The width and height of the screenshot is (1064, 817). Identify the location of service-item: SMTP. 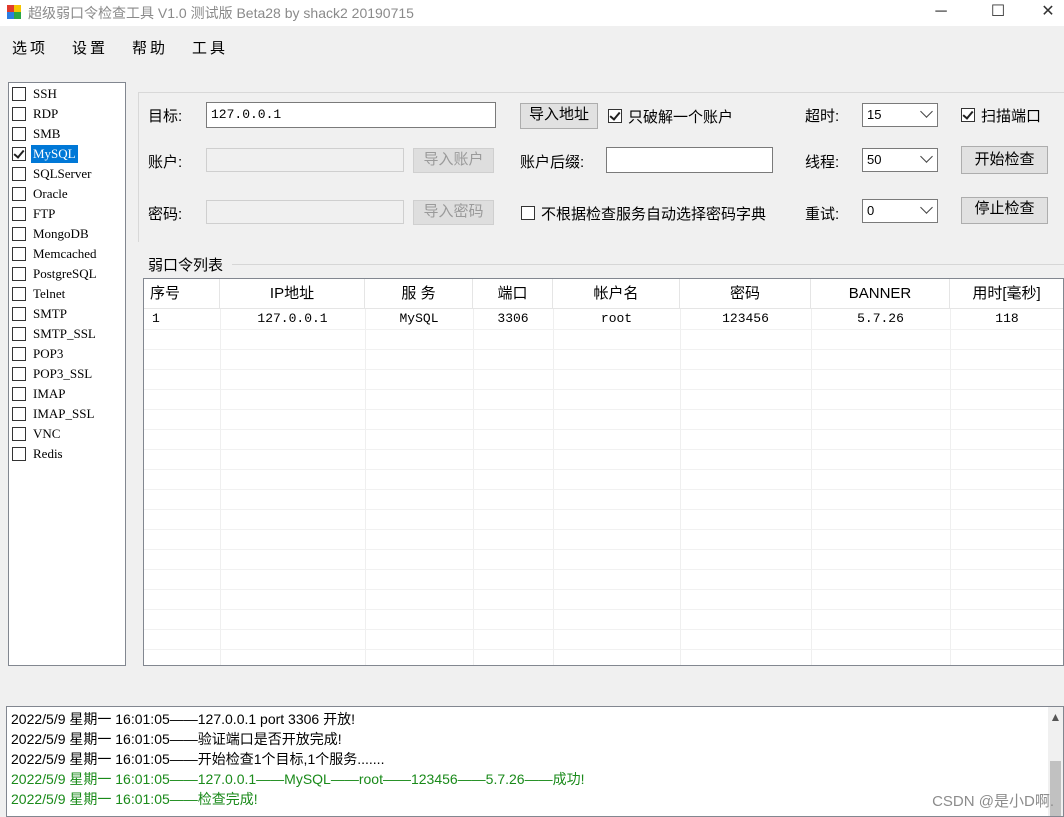
(68, 314).